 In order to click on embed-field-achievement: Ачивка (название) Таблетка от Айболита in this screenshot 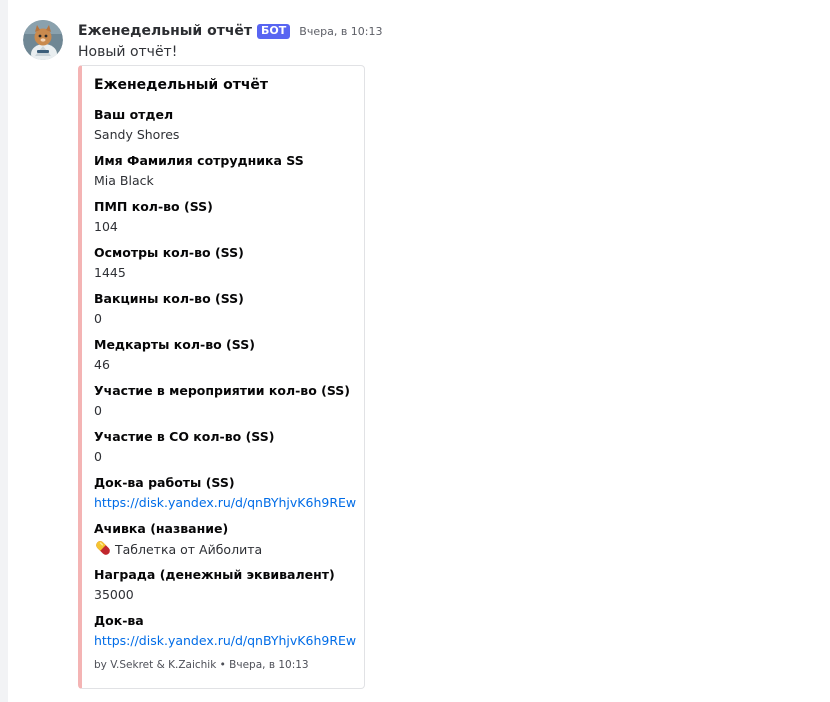, I will do `click(226, 539)`.